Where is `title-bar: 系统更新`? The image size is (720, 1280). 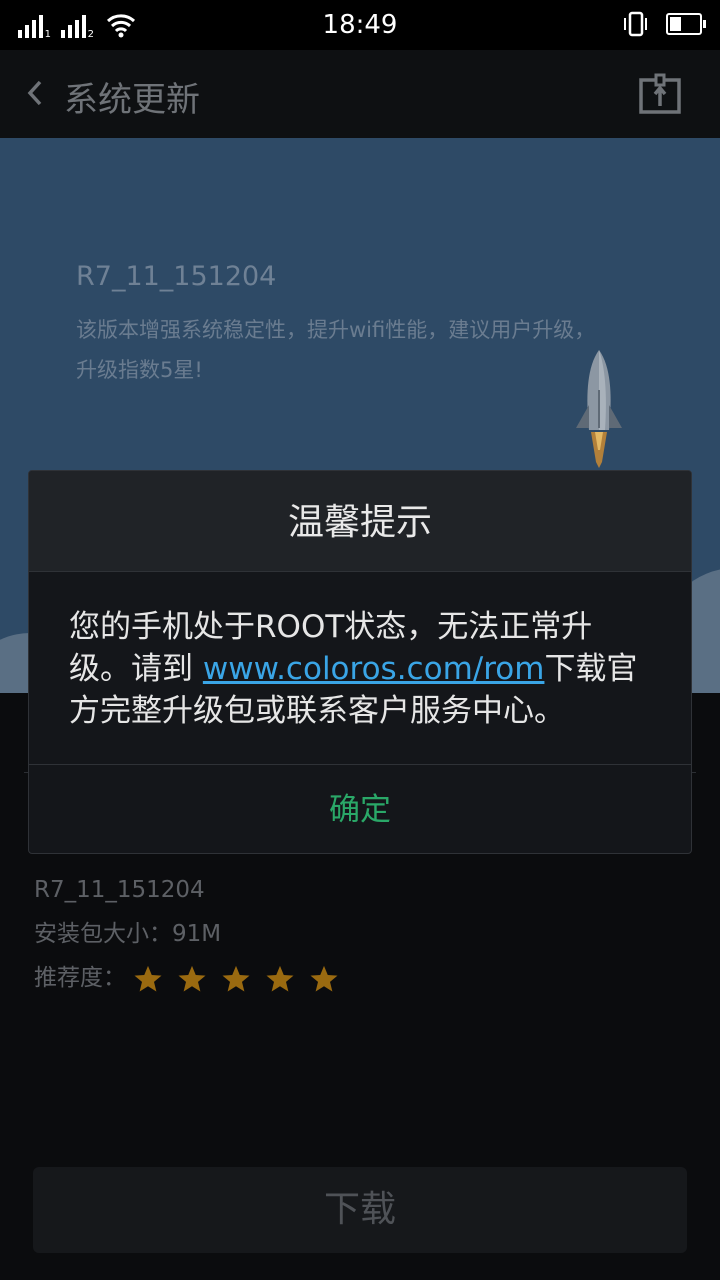
title-bar: 系统更新 is located at coordinates (360, 94).